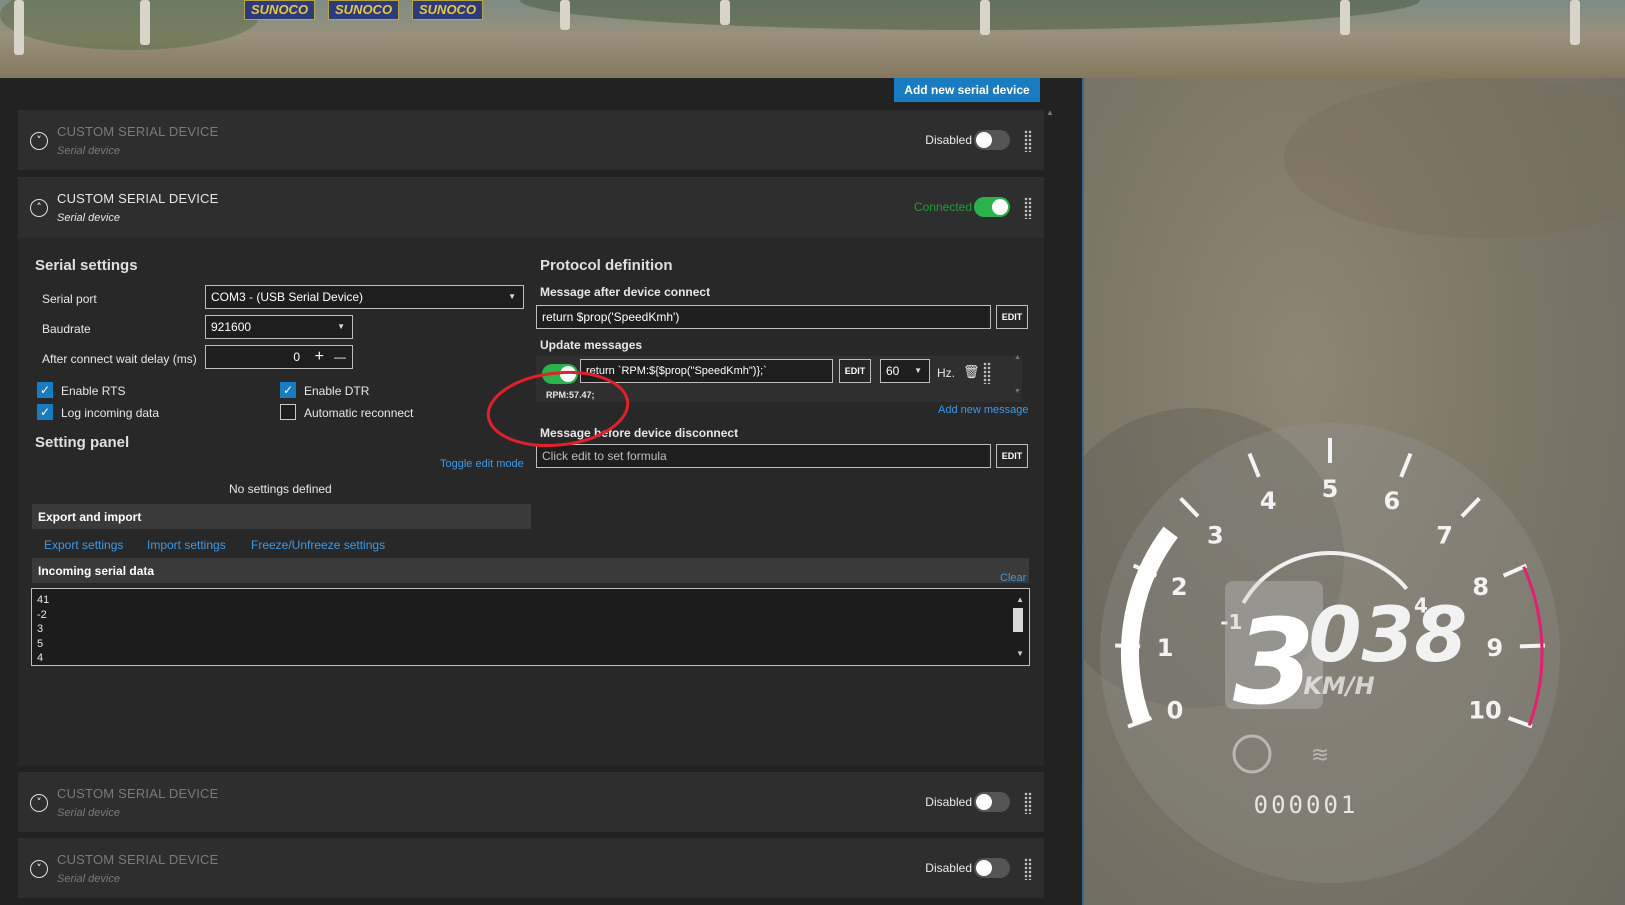 This screenshot has height=905, width=1625. What do you see at coordinates (893, 371) in the screenshot?
I see `update-rate-value: 60` at bounding box center [893, 371].